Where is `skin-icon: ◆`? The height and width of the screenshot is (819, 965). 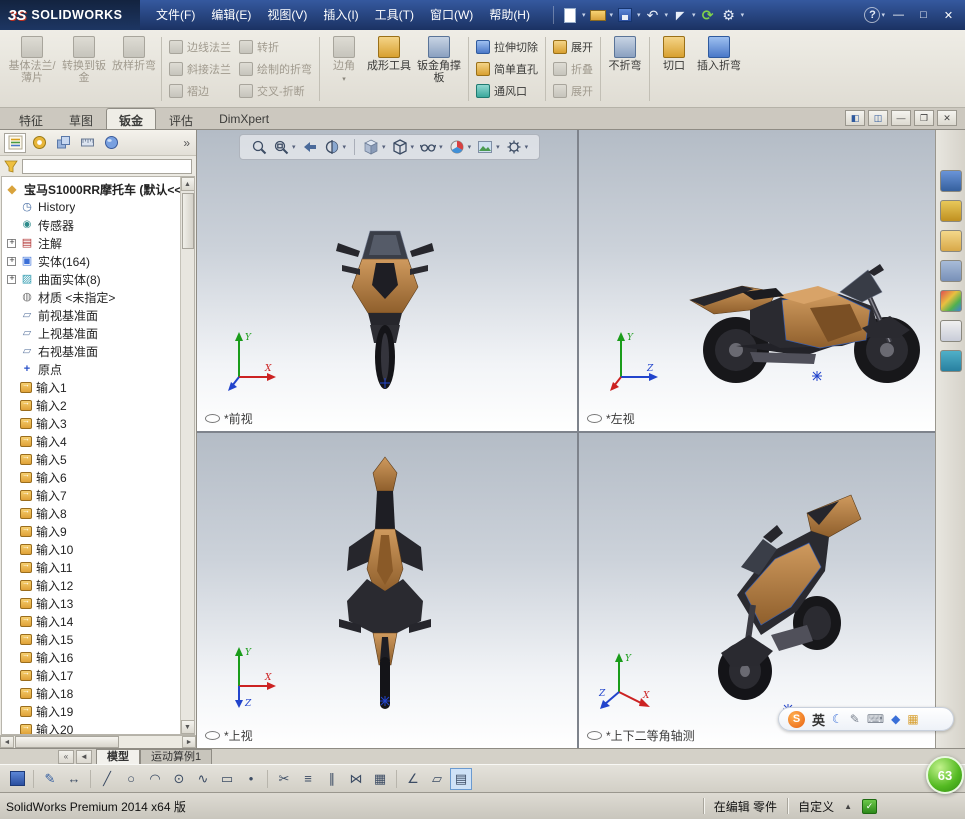
skin-icon: ◆ is located at coordinates (895, 719).